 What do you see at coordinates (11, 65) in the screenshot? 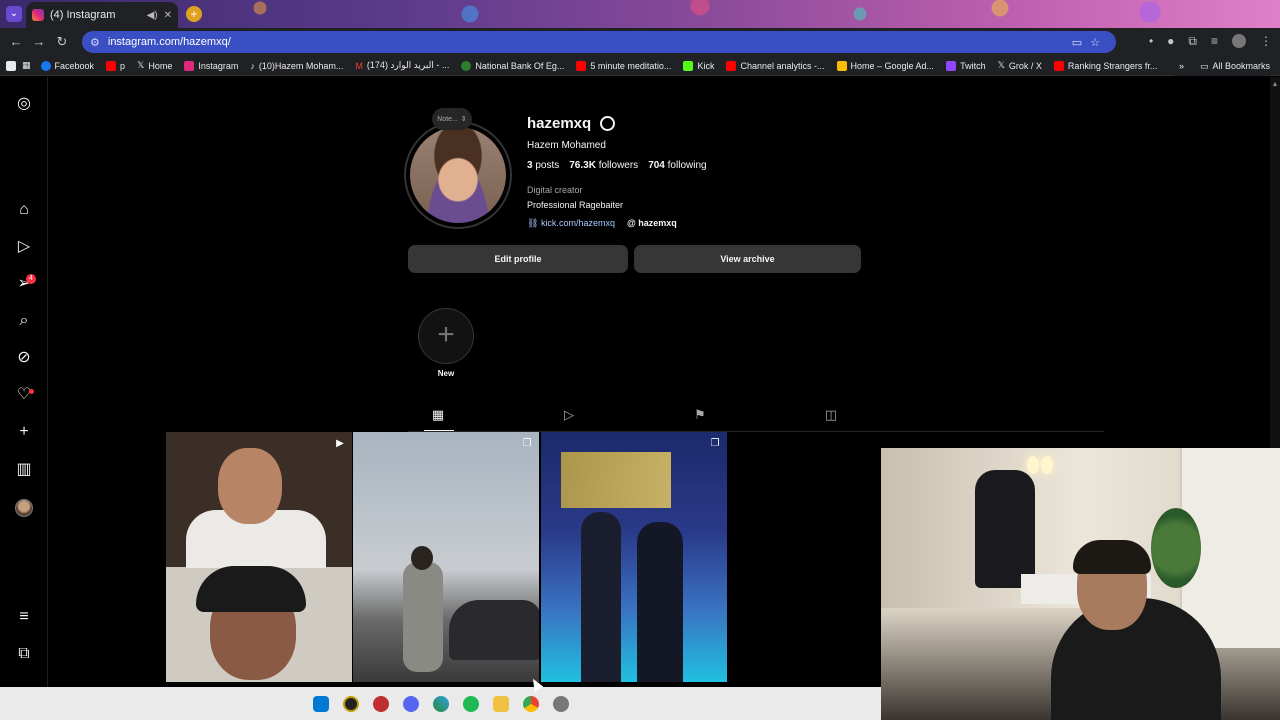
I see `apps-icon` at bounding box center [11, 65].